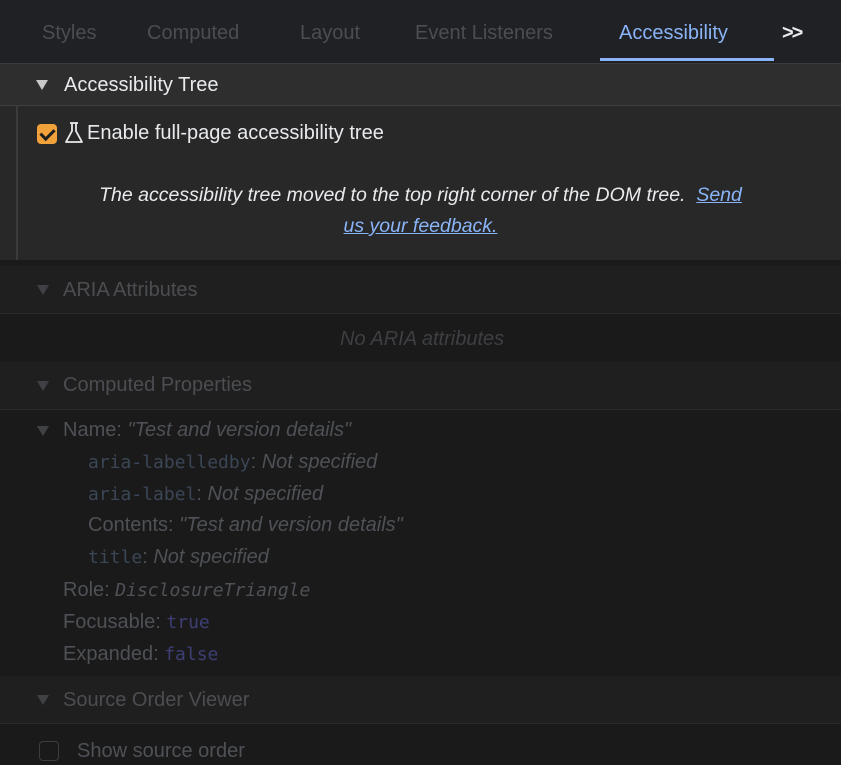  Describe the element at coordinates (719, 195) in the screenshot. I see `feedback-link: Send` at that location.